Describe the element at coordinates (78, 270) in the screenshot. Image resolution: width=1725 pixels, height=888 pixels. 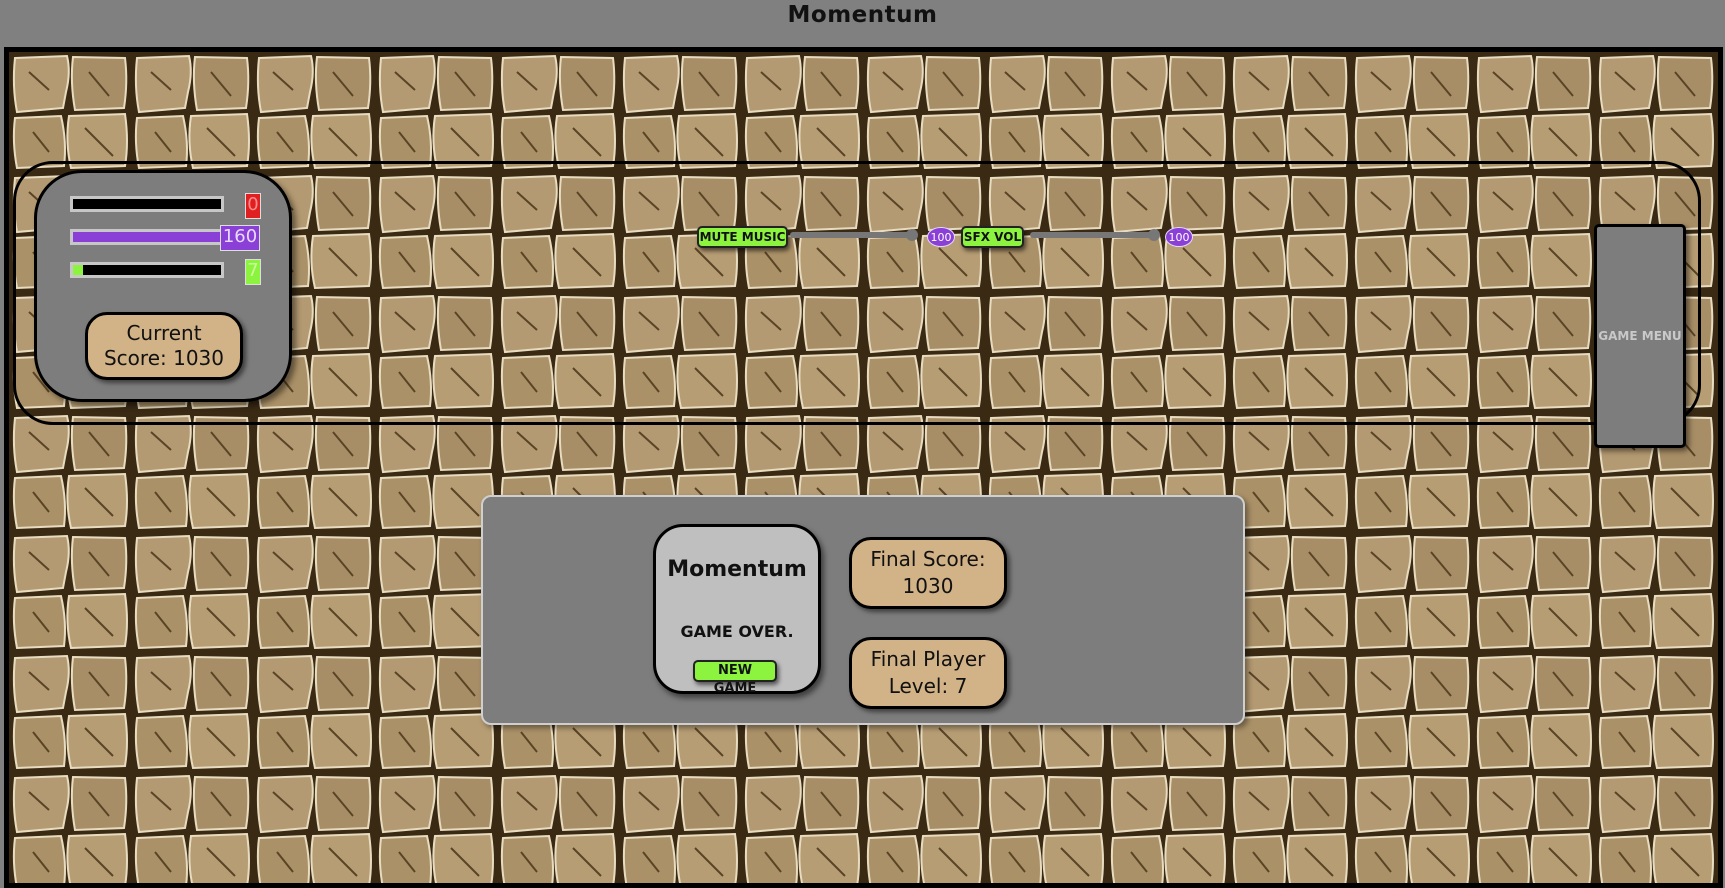
I see `level-bar-fill` at that location.